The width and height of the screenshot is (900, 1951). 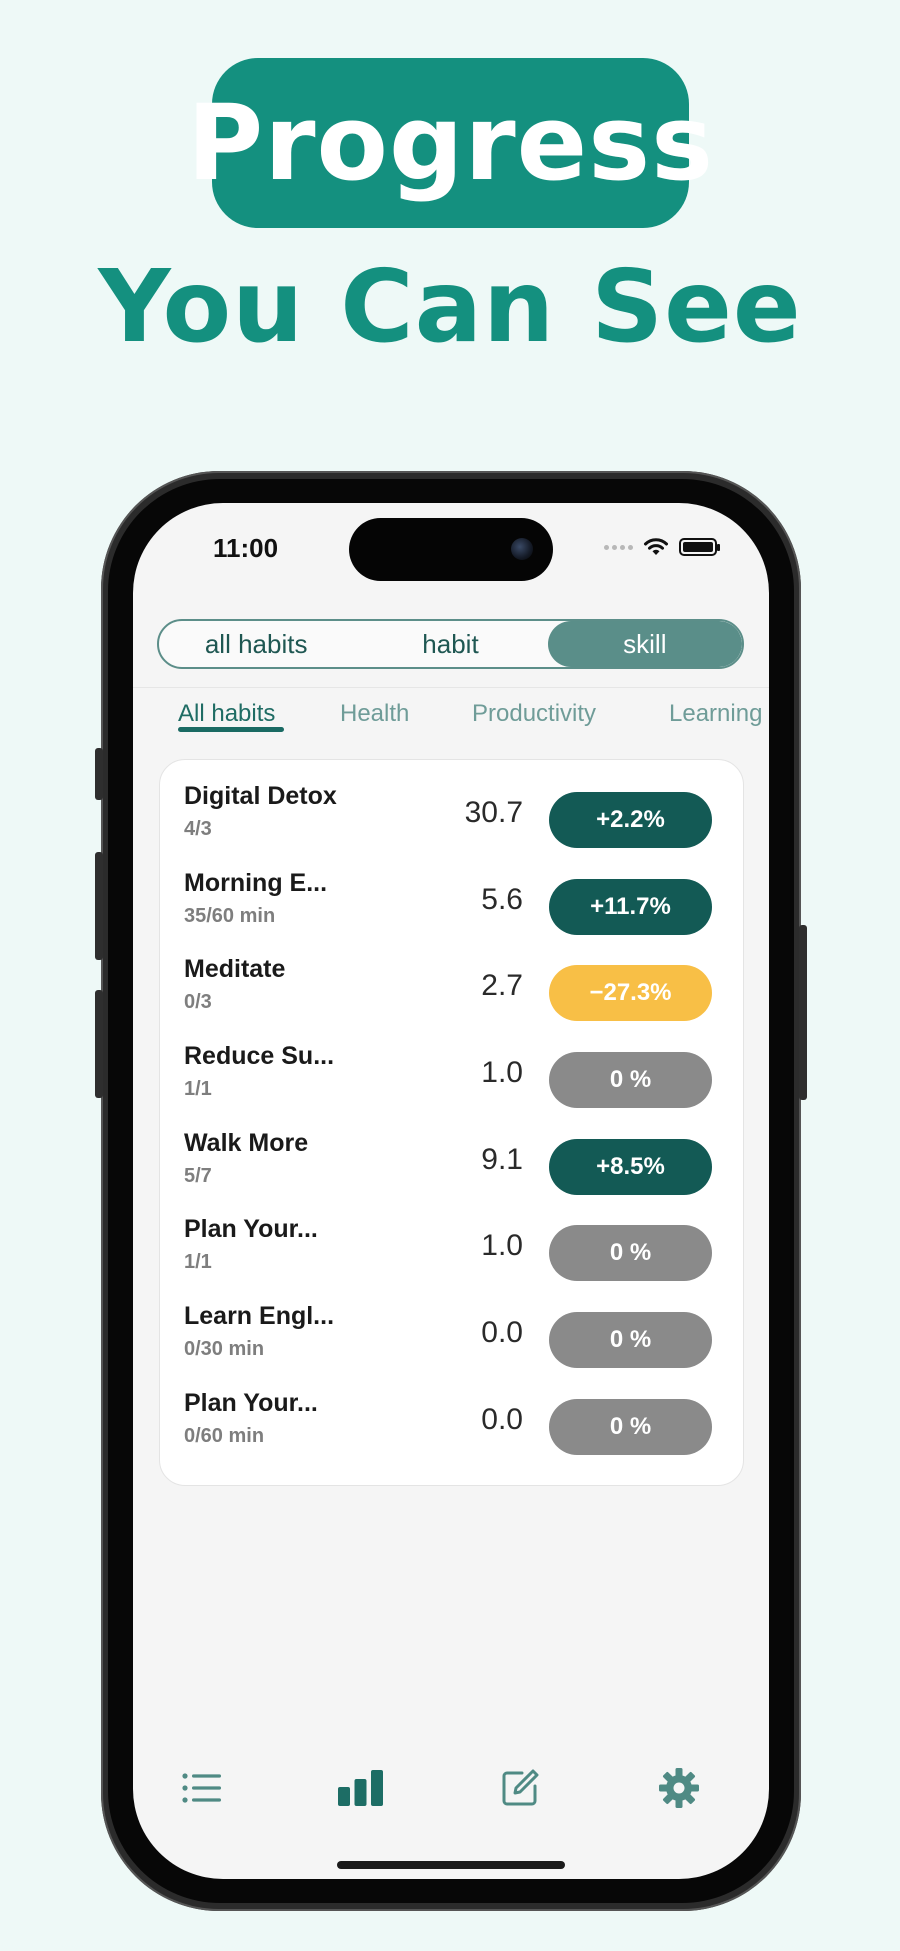 I want to click on habit-progress: 4/3, so click(x=198, y=829).